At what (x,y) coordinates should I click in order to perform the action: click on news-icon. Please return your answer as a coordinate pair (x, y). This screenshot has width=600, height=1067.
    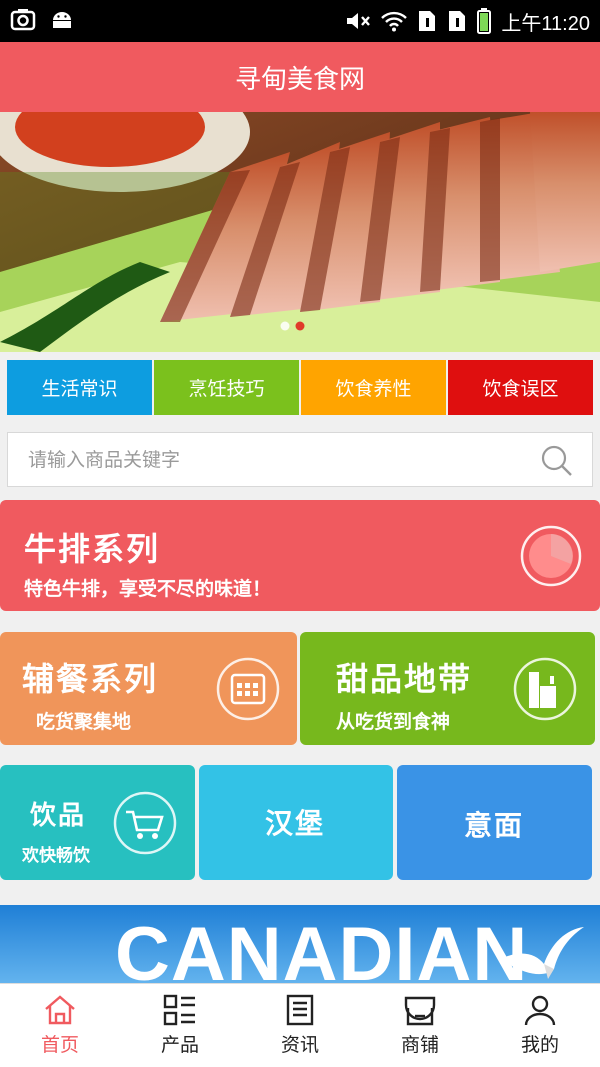
    Looking at the image, I should click on (300, 1010).